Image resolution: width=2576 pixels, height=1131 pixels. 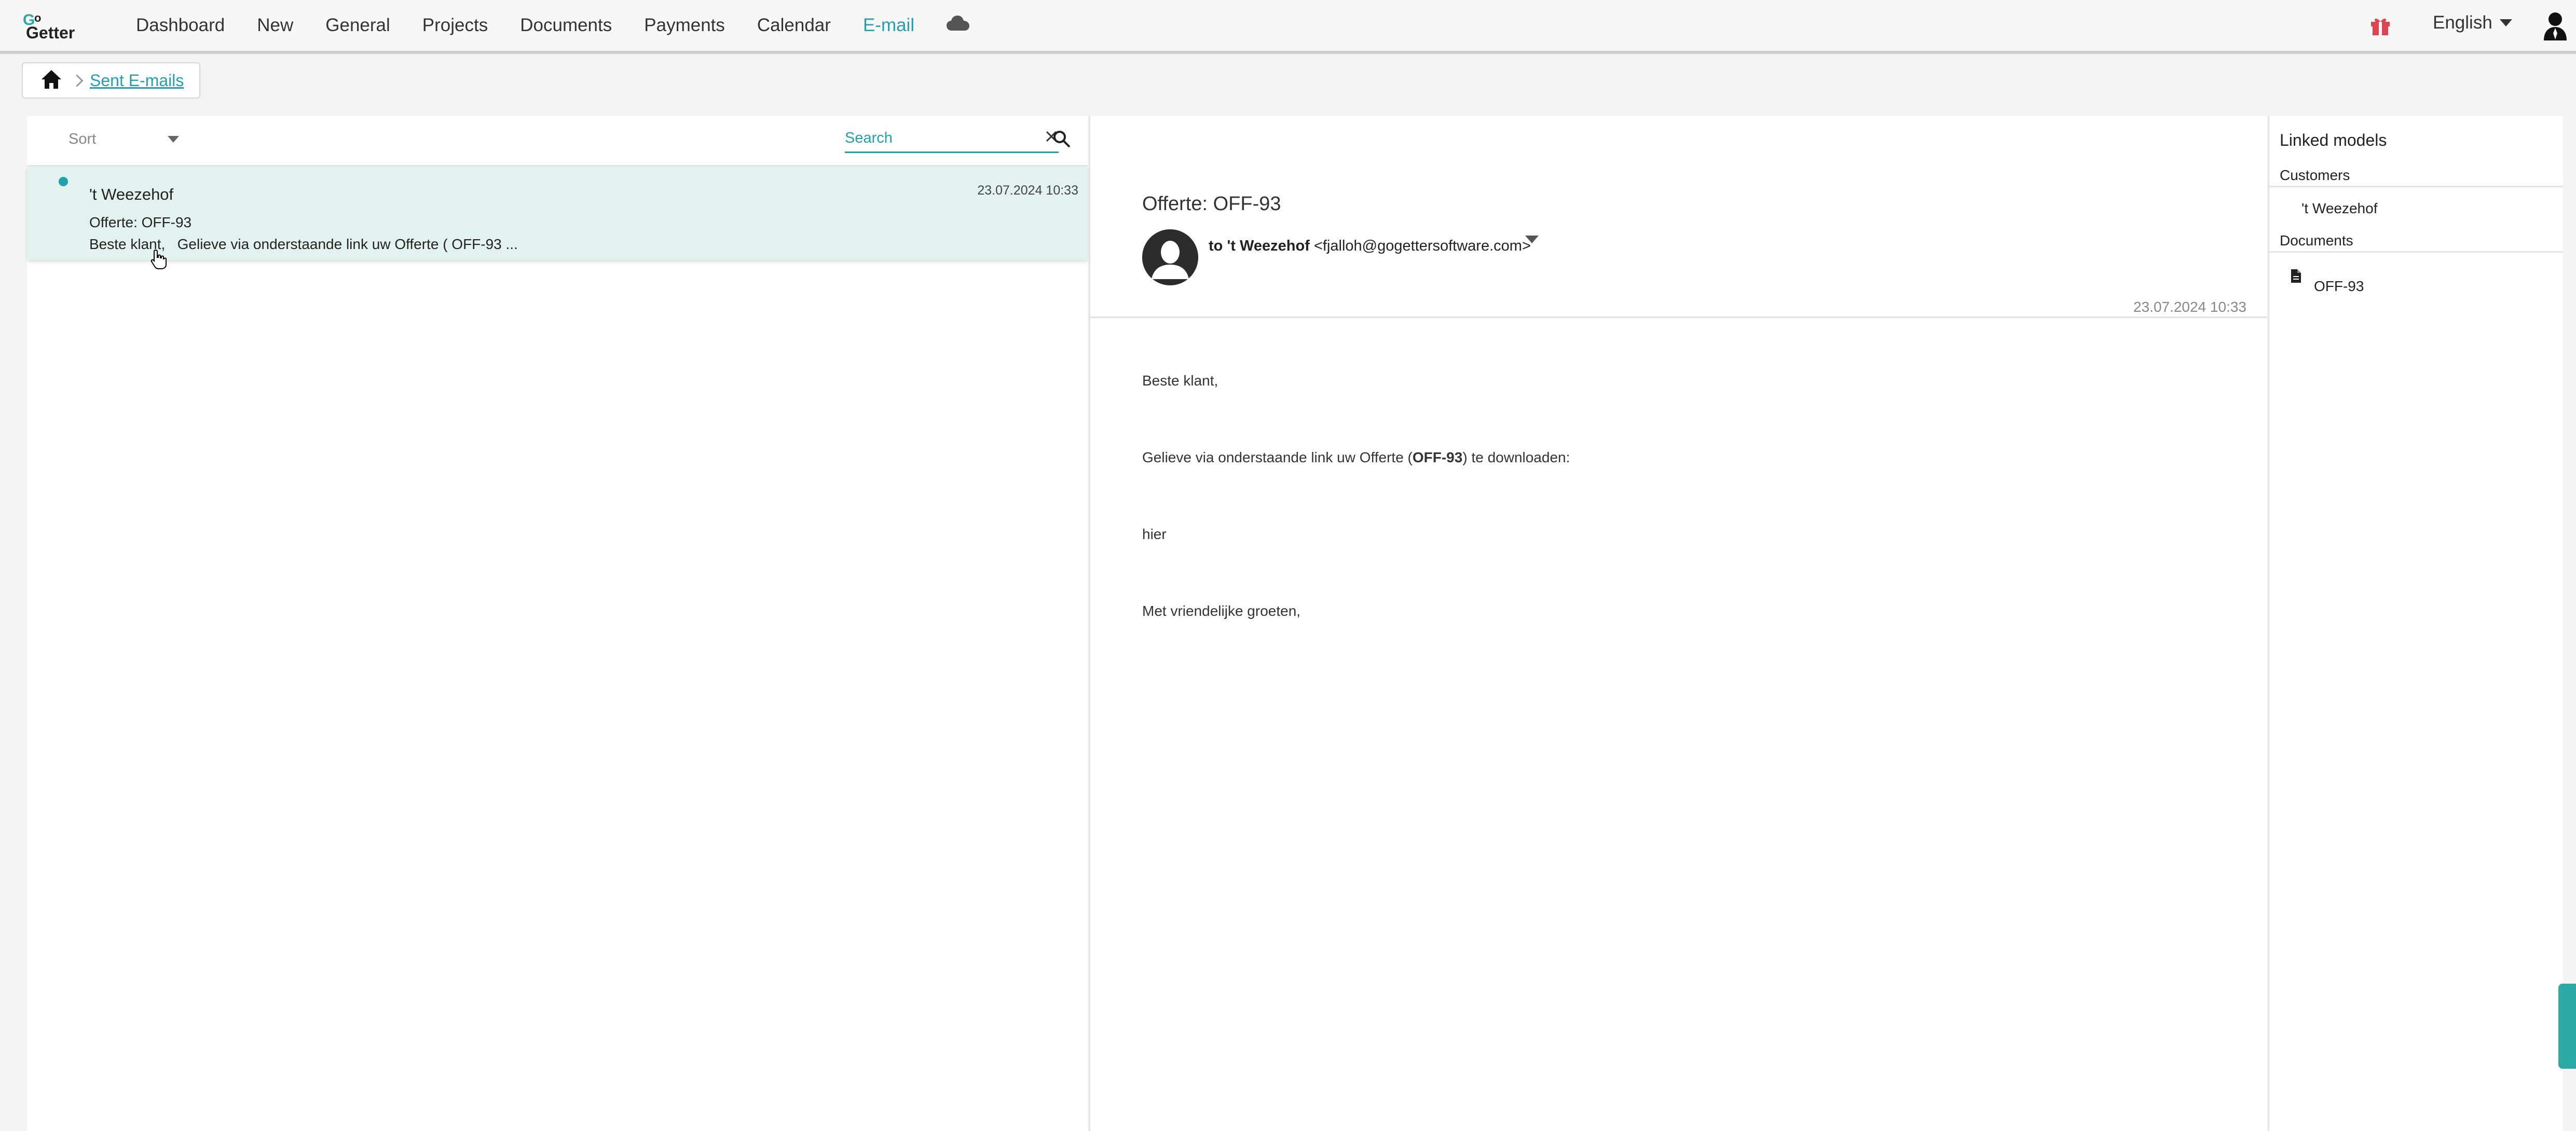 What do you see at coordinates (930, 138) in the screenshot?
I see `search-input` at bounding box center [930, 138].